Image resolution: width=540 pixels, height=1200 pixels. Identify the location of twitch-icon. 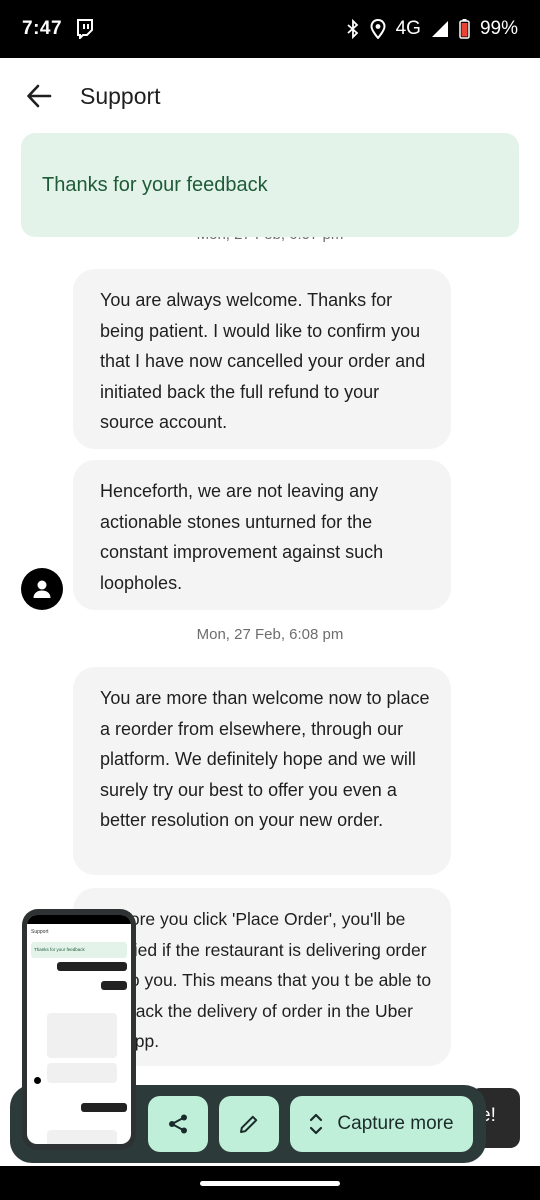
(85, 29).